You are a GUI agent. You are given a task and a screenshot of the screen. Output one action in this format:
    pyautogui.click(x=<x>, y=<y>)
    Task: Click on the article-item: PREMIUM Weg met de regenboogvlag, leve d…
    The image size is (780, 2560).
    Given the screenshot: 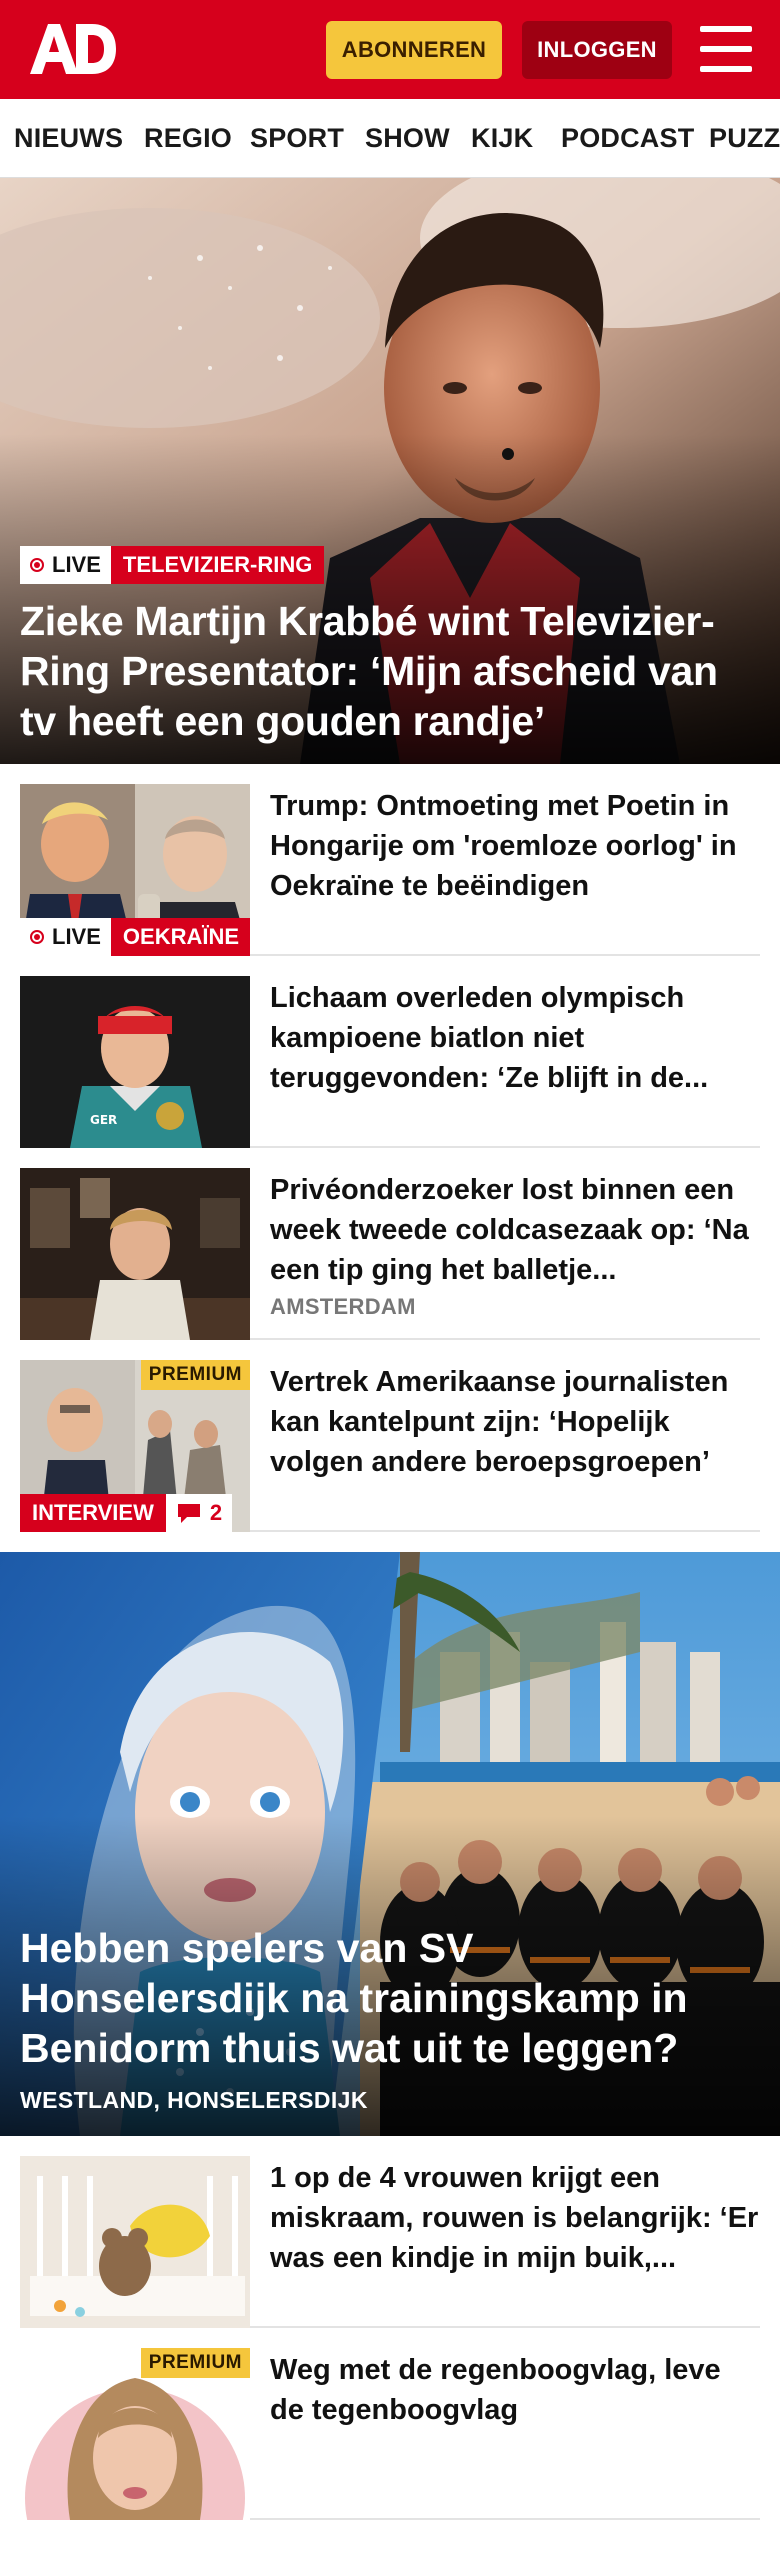 What is the action you would take?
    pyautogui.click(x=390, y=2434)
    